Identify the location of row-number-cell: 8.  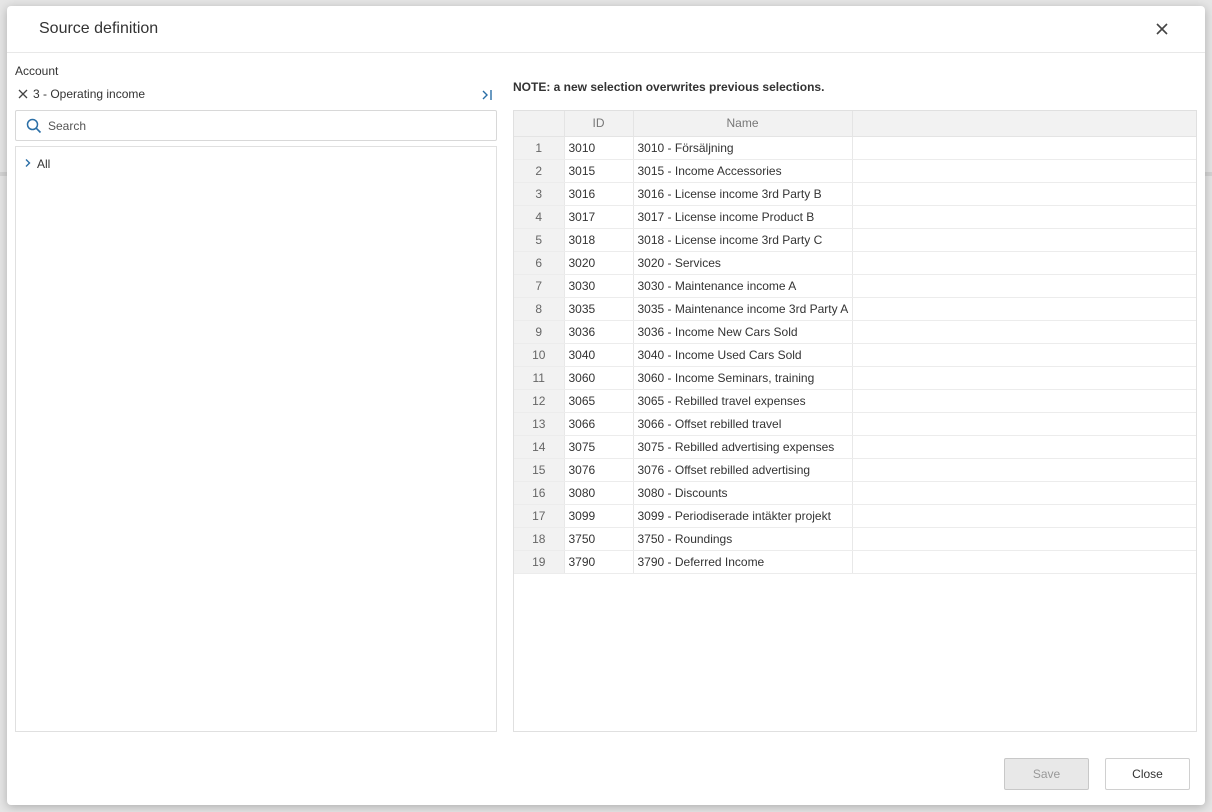
(539, 309).